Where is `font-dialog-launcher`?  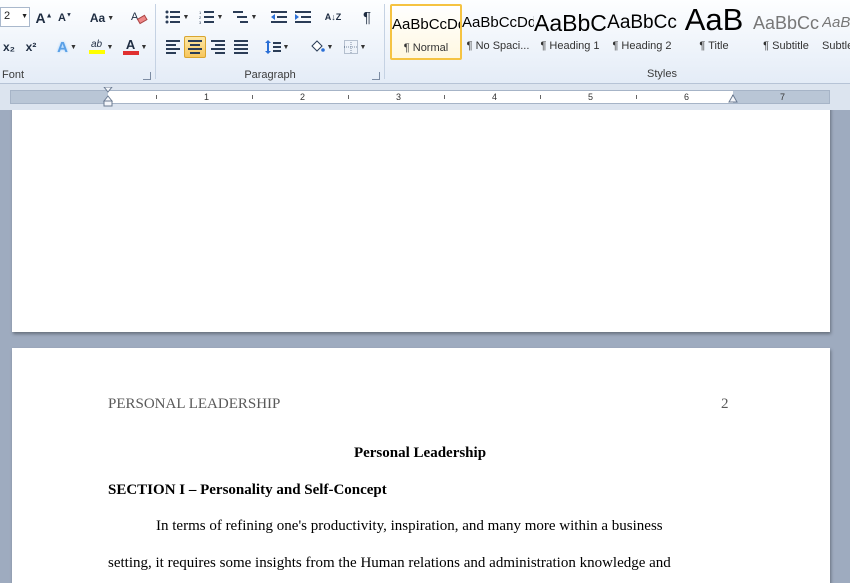 font-dialog-launcher is located at coordinates (147, 76).